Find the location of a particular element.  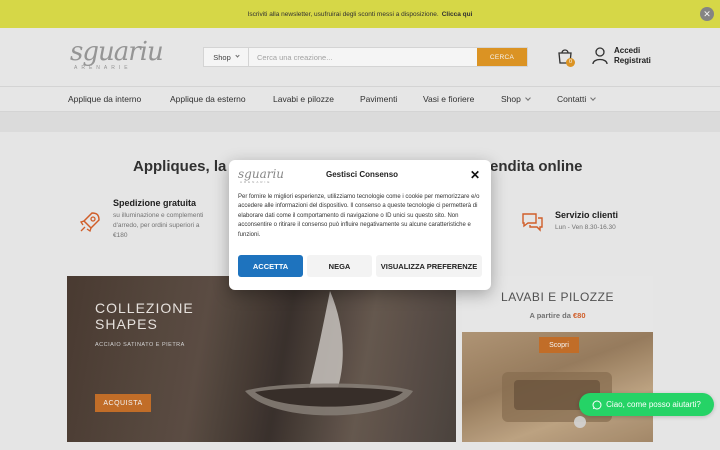

deny-button: NEGA is located at coordinates (339, 266).